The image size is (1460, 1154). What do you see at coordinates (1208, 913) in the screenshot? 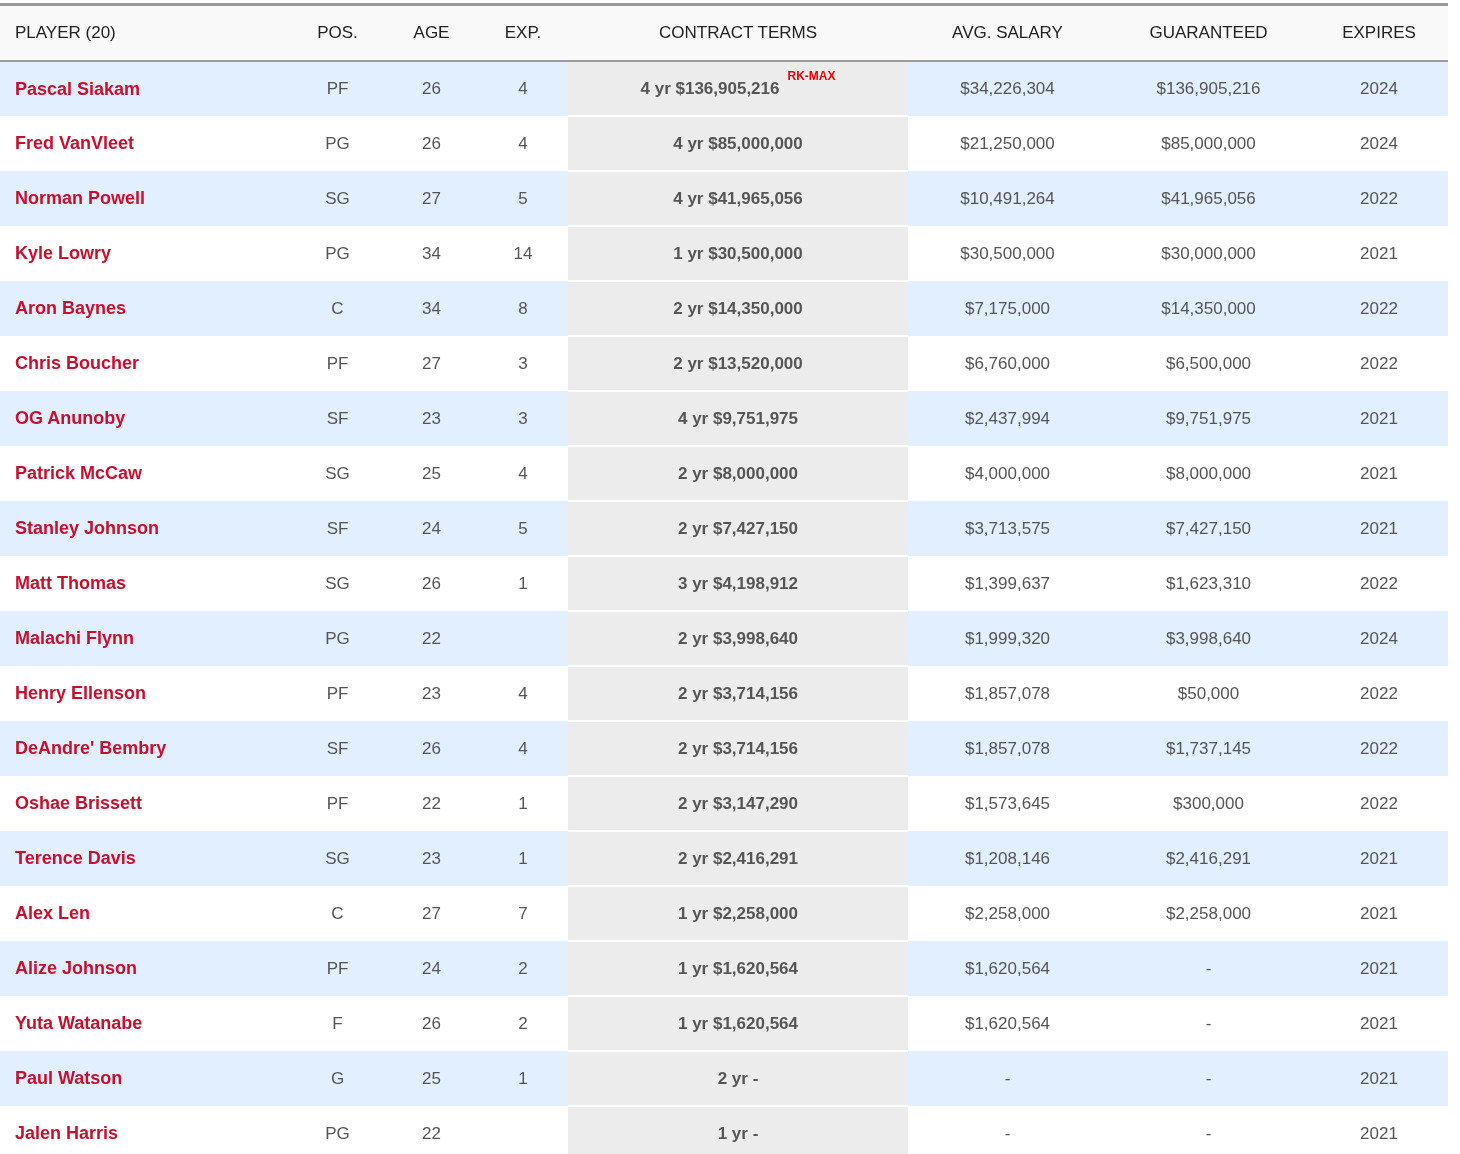
I see `table-cell: $2,258,000` at bounding box center [1208, 913].